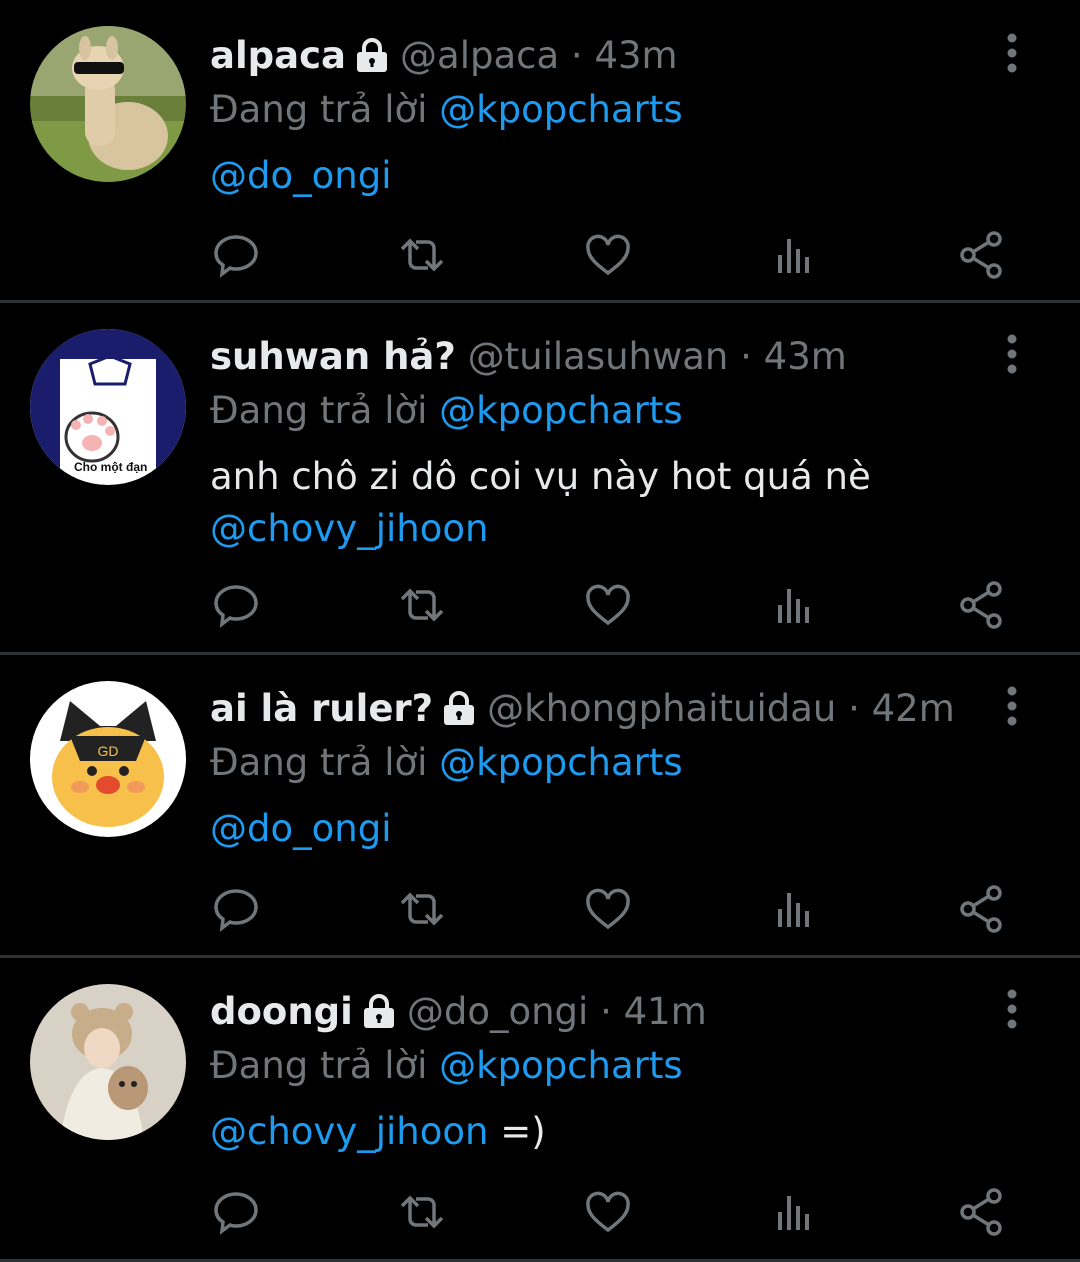  Describe the element at coordinates (497, 1011) in the screenshot. I see `handle: @do_ongi` at that location.